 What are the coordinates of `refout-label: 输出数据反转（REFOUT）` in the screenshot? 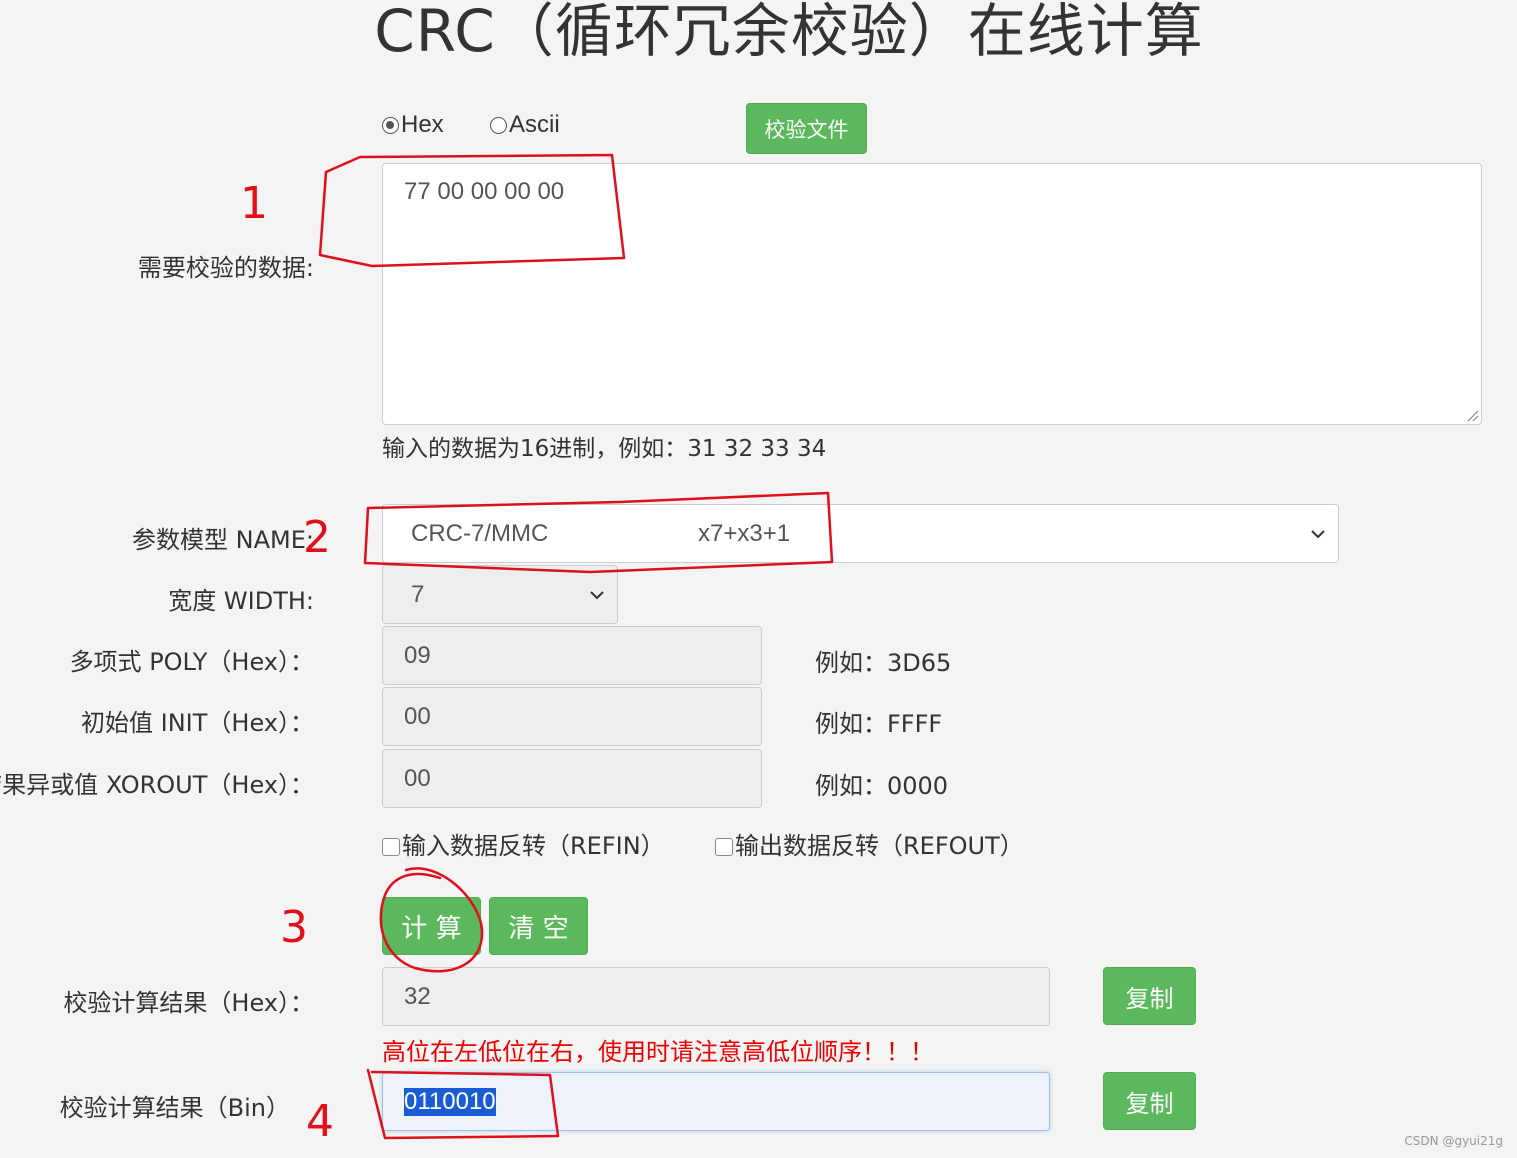 It's located at (879, 846).